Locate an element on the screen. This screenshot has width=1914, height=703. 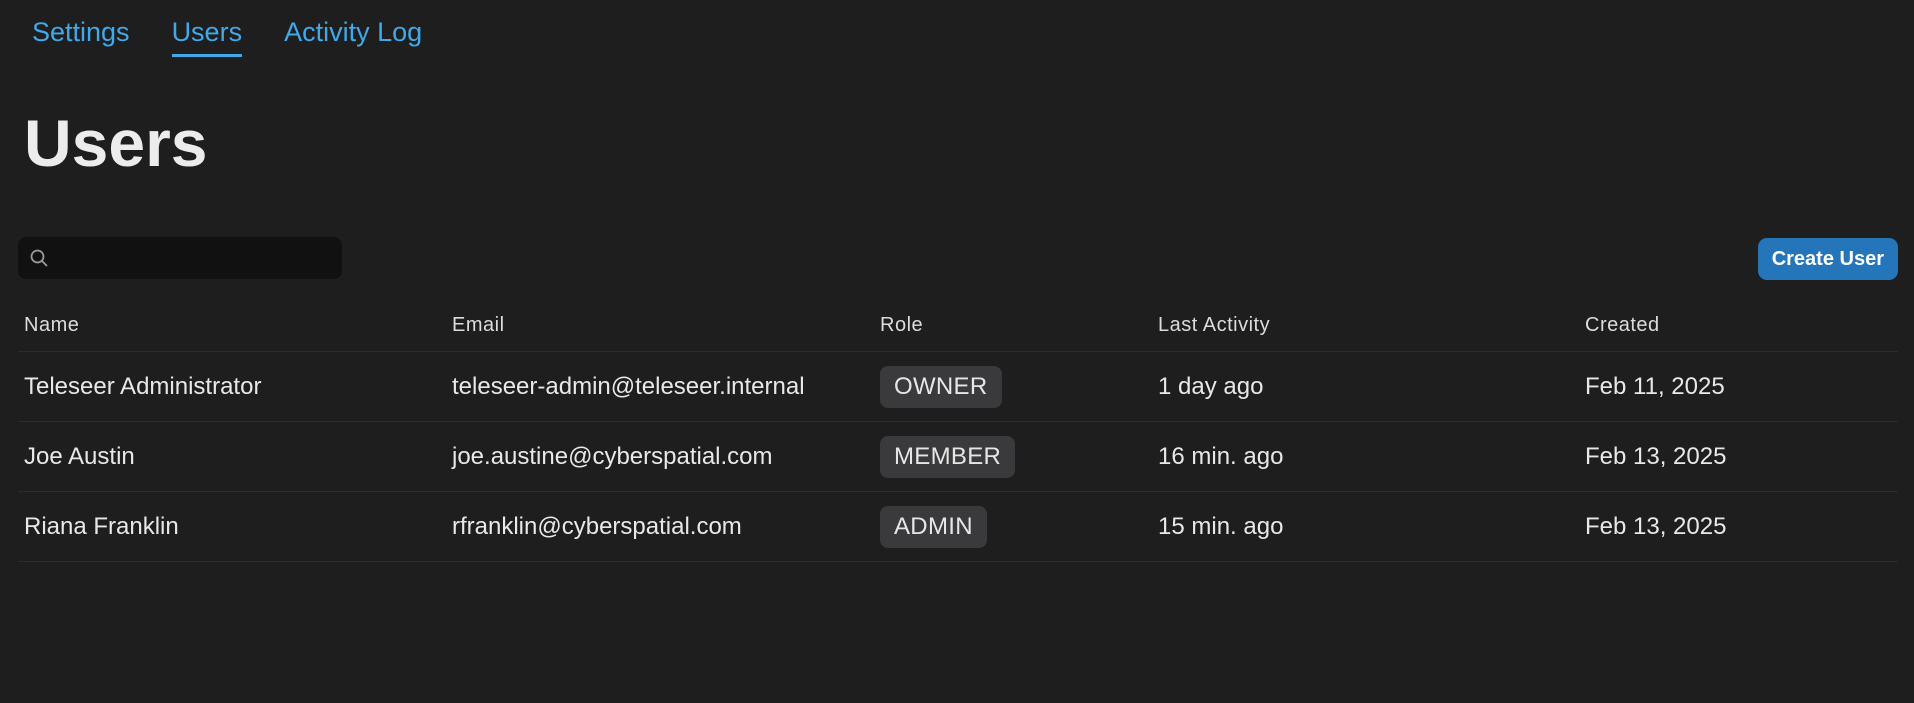
role-badge: MEMBER is located at coordinates (948, 456).